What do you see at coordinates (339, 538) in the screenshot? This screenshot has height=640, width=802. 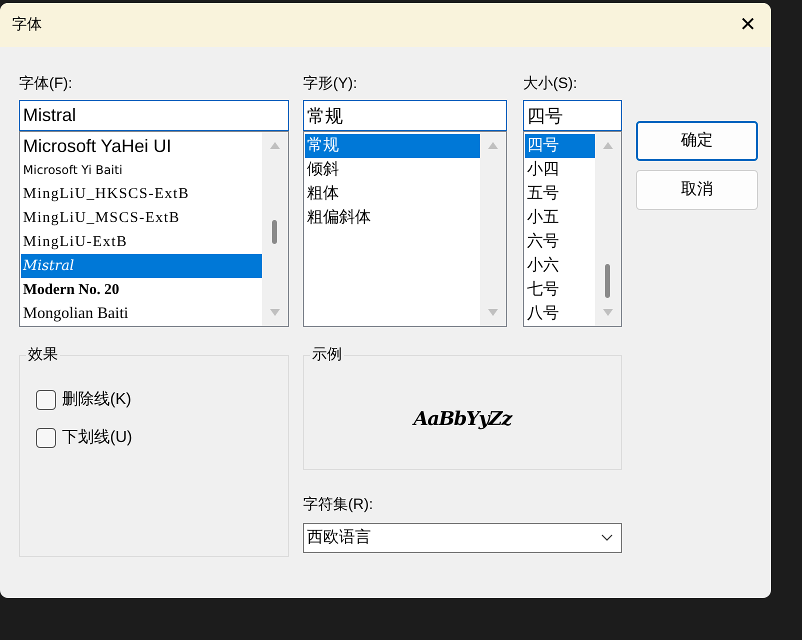 I see `dropdown-value: 西欧语言` at bounding box center [339, 538].